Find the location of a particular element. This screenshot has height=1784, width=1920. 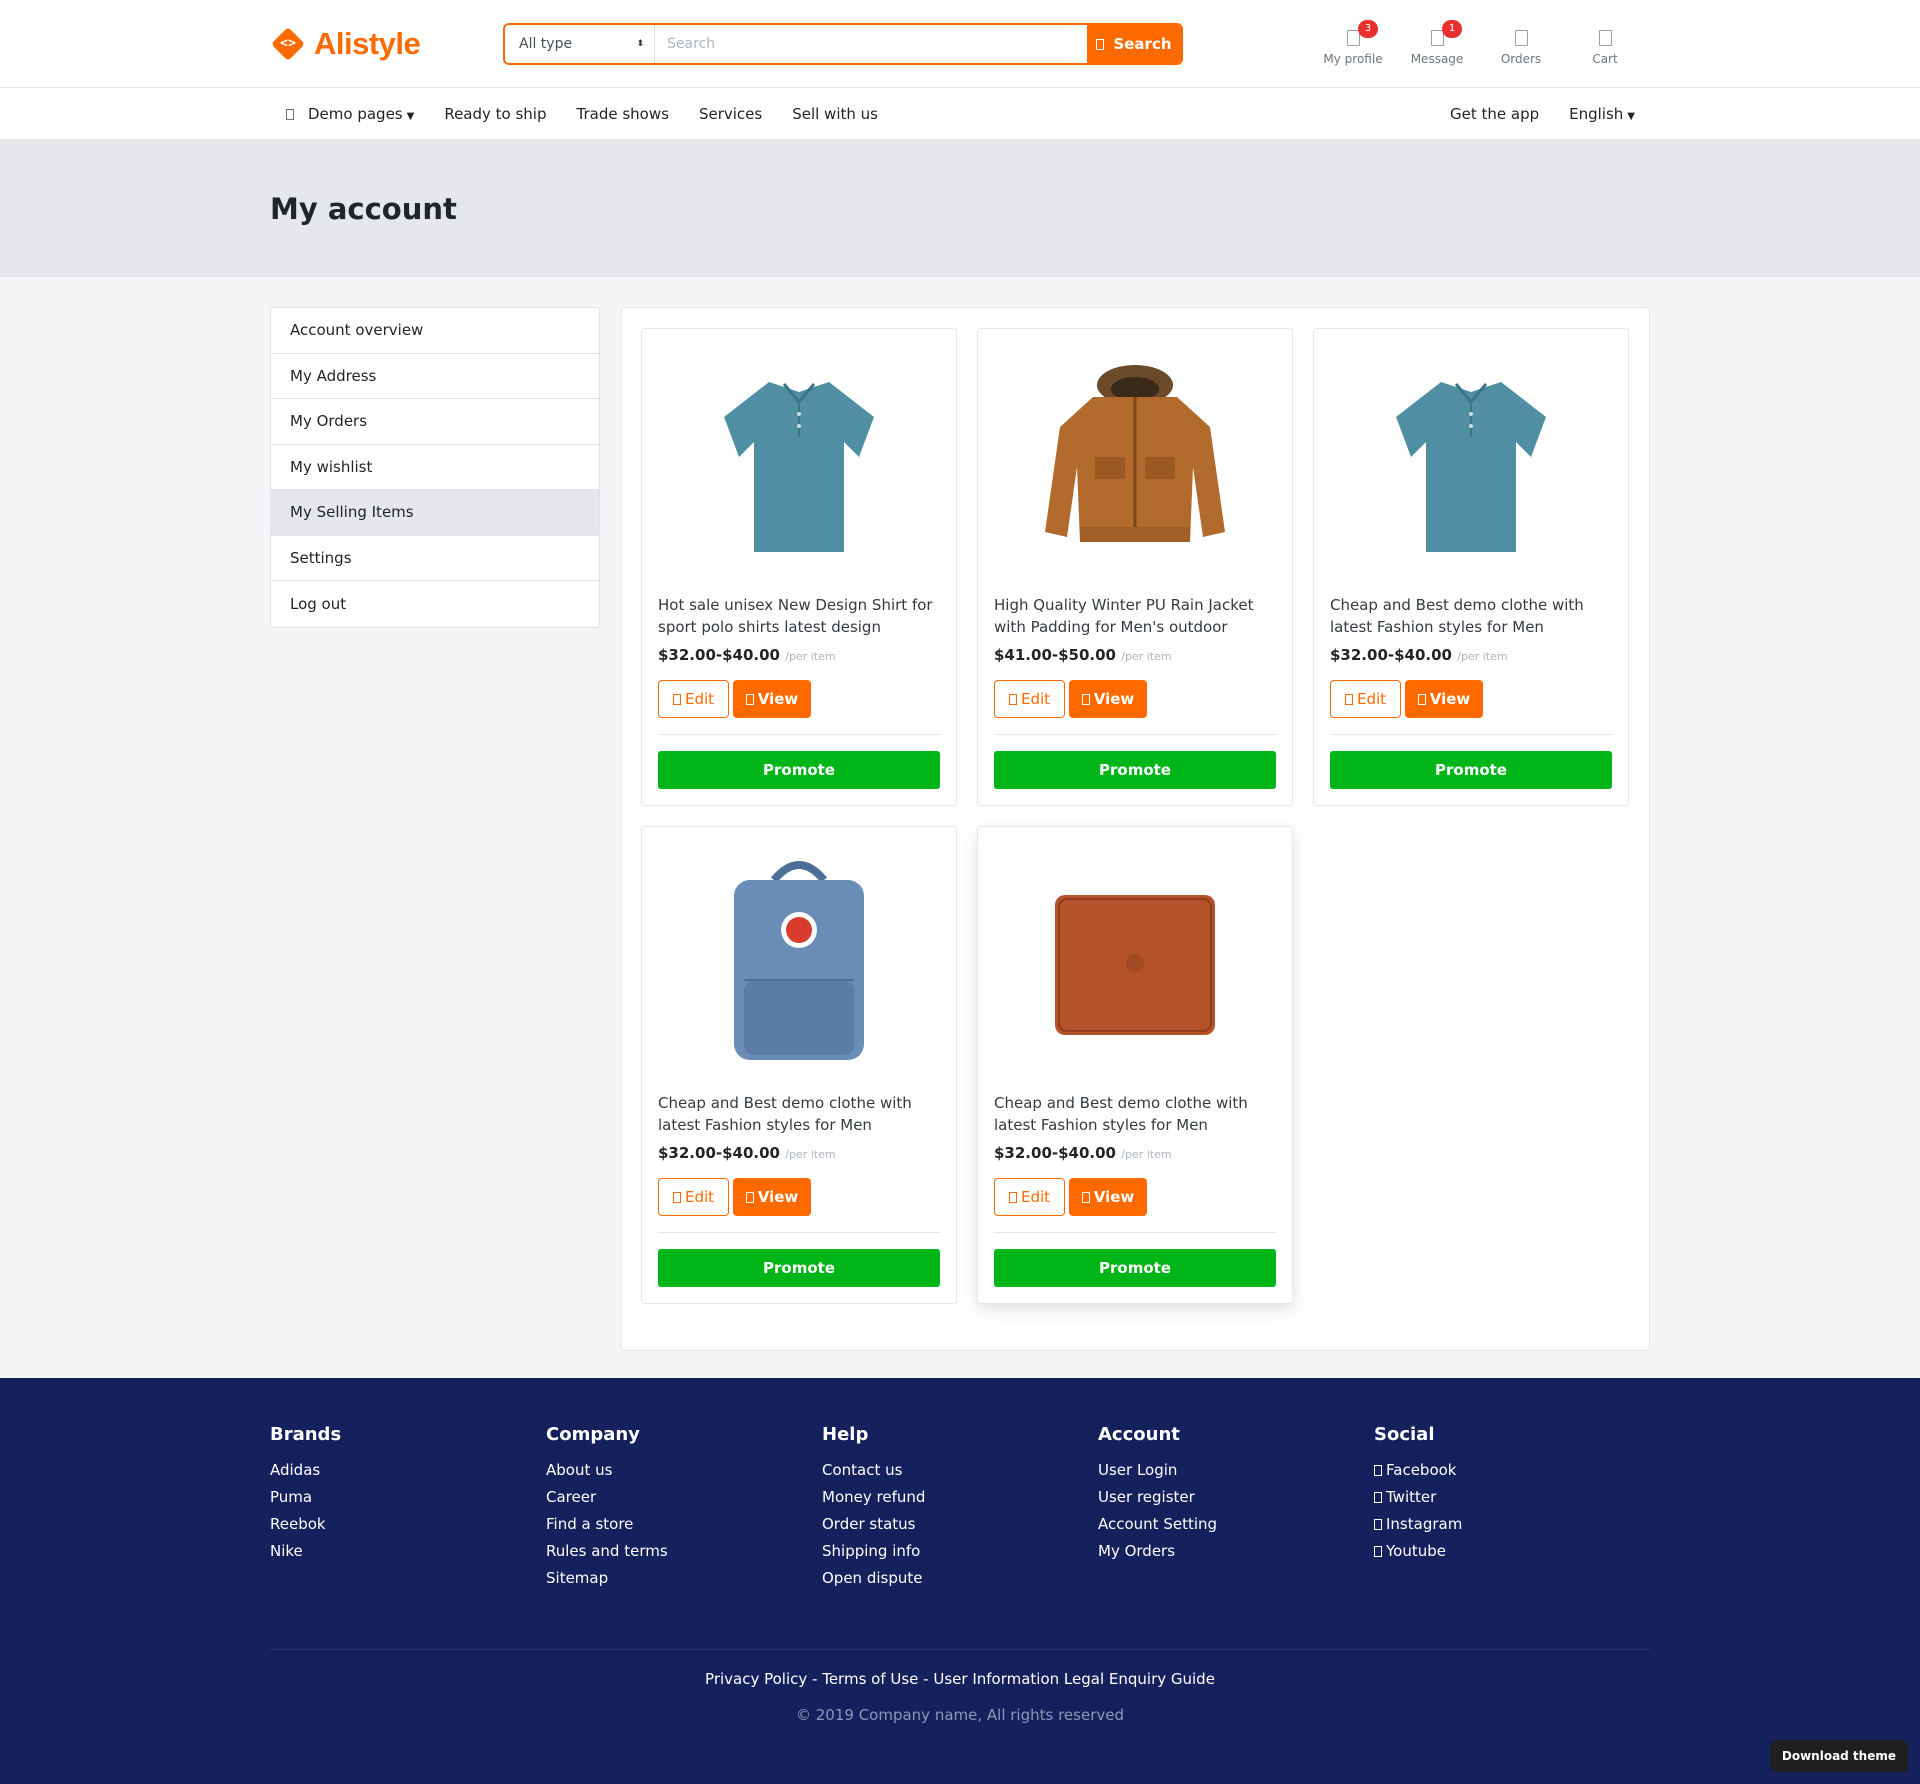

footer-heading: Account is located at coordinates (1139, 1434).